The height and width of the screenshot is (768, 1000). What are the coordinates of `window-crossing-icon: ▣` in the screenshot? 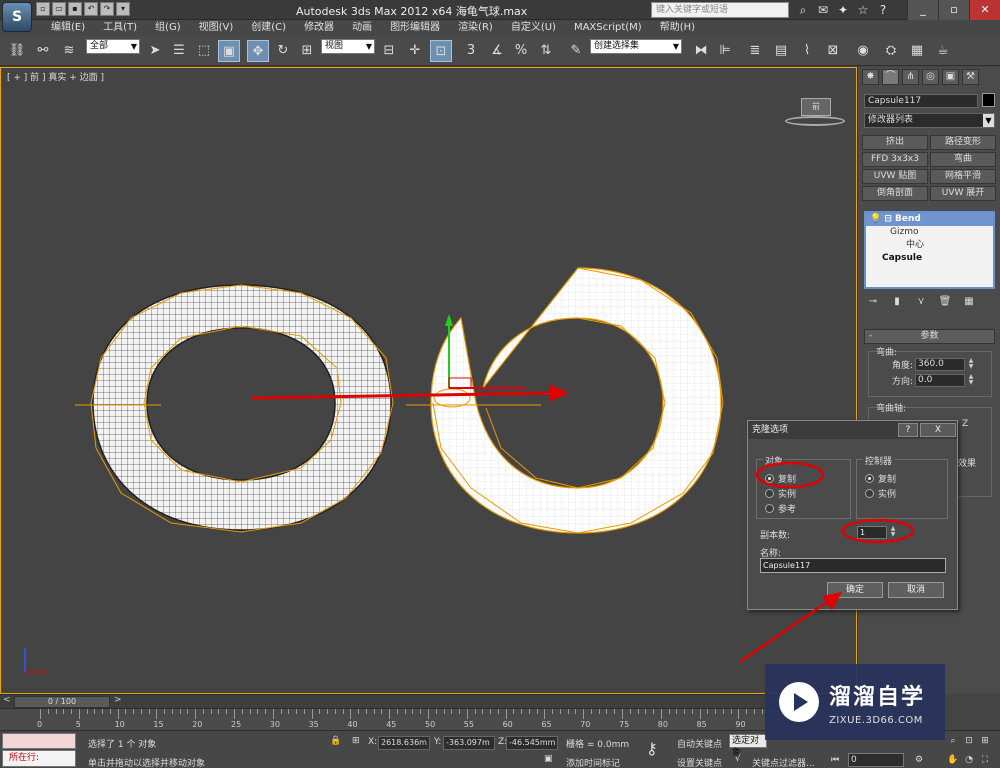 It's located at (229, 51).